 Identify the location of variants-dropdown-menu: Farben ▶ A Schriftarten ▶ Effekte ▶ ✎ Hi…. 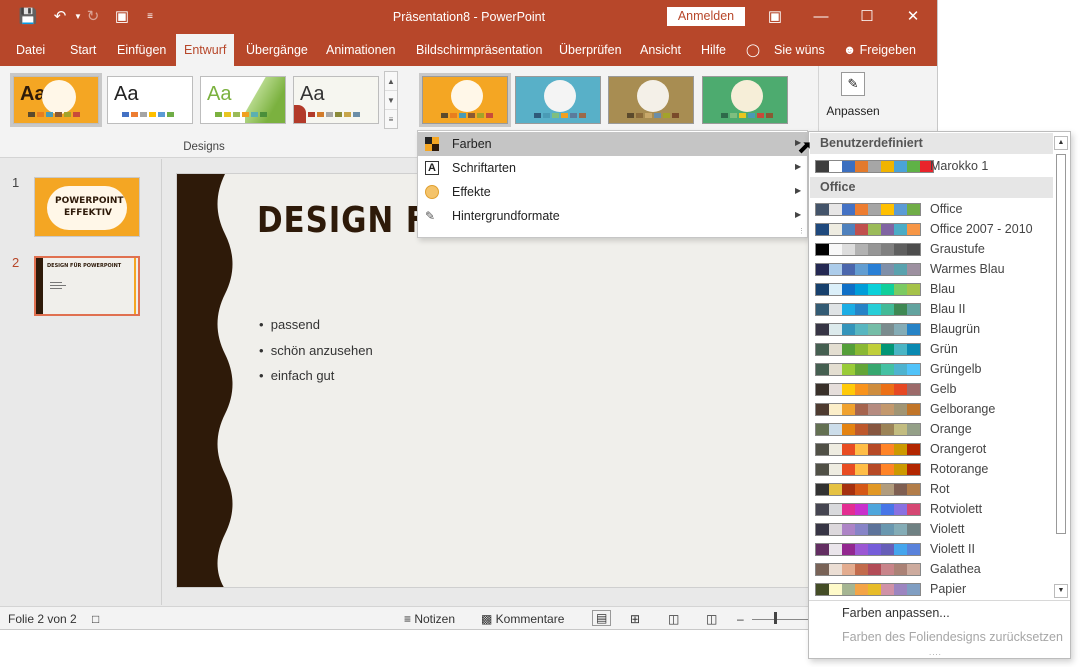
(612, 184).